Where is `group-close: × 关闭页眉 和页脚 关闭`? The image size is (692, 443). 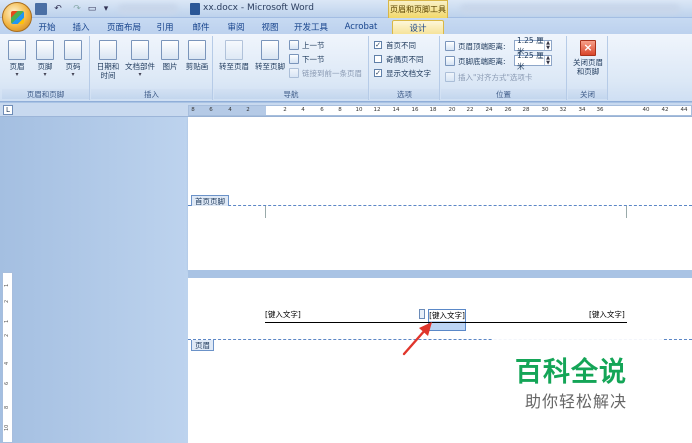
group-close: × 关闭页眉 和页脚 关闭 is located at coordinates (588, 68).